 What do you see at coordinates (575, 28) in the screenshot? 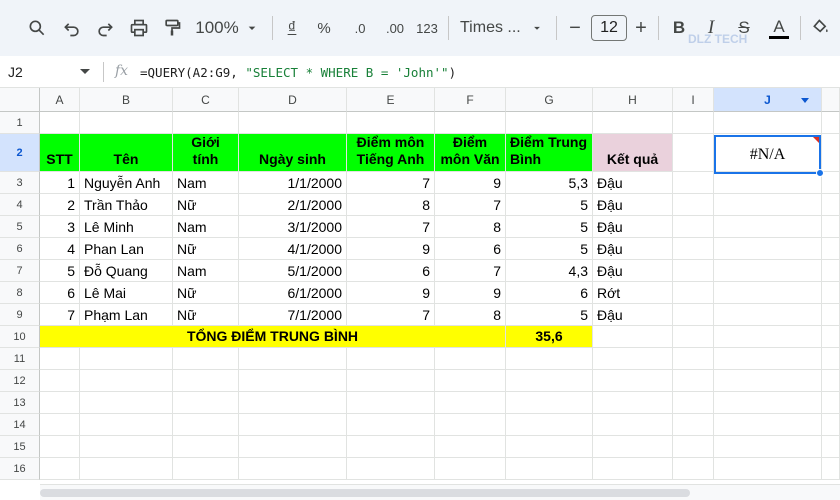
I see `font-size-decrease-button: −` at bounding box center [575, 28].